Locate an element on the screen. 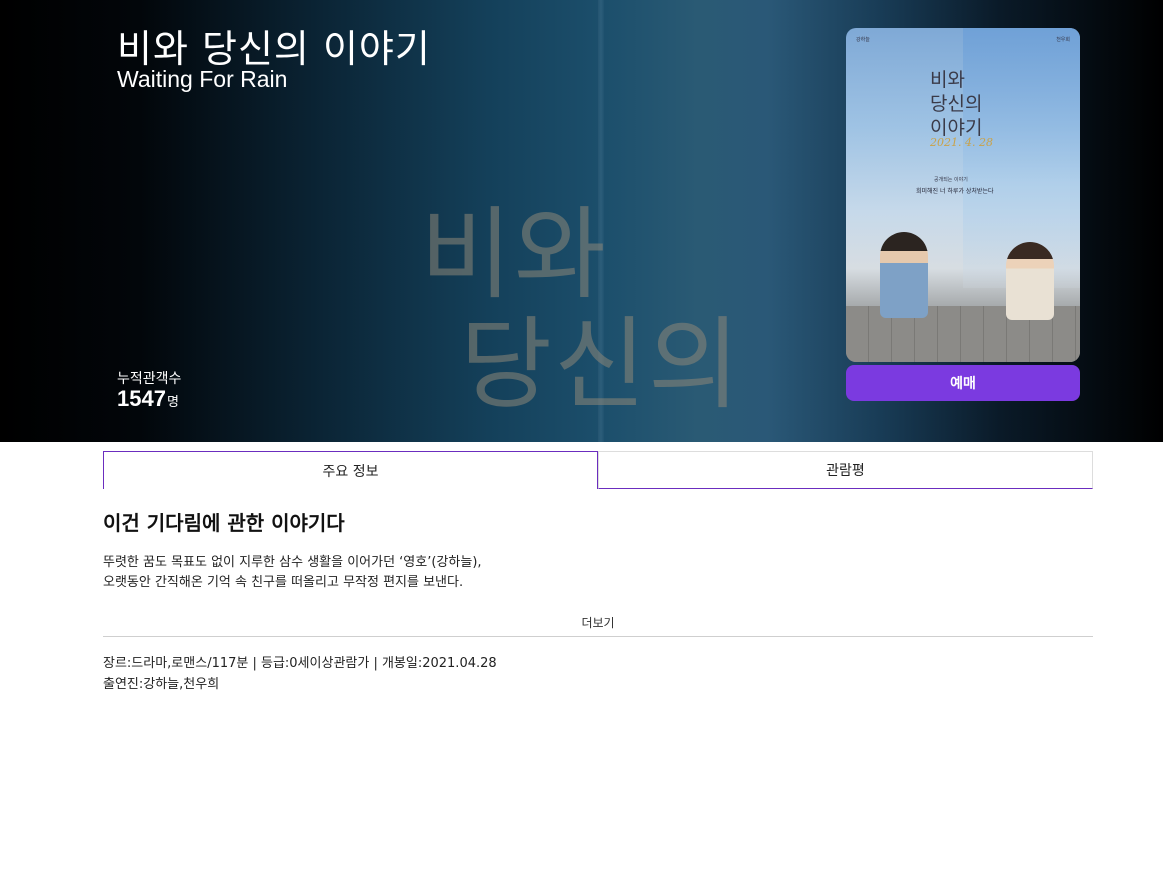 The width and height of the screenshot is (1163, 872). movie-title-korean: 비와 당신의 이야기 is located at coordinates (274, 49).